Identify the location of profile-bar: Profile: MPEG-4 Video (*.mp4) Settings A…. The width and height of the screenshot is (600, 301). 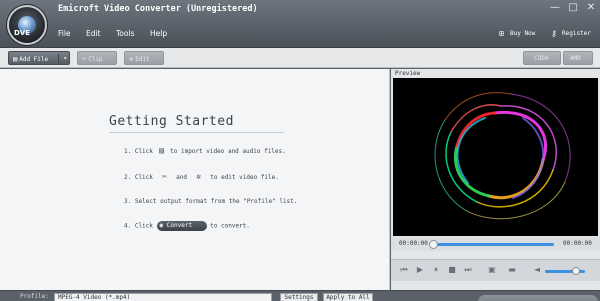
(300, 295).